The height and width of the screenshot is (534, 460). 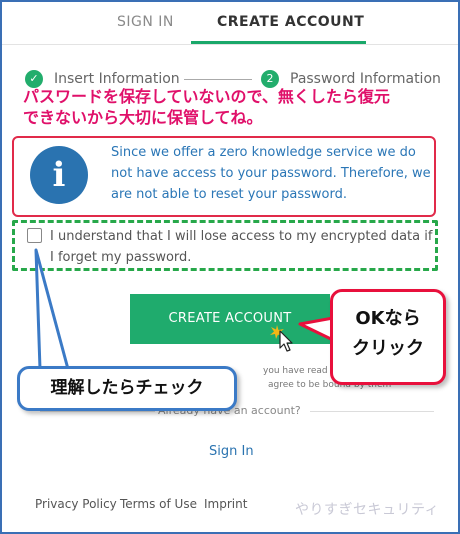 What do you see at coordinates (372, 411) in the screenshot?
I see `divider-right` at bounding box center [372, 411].